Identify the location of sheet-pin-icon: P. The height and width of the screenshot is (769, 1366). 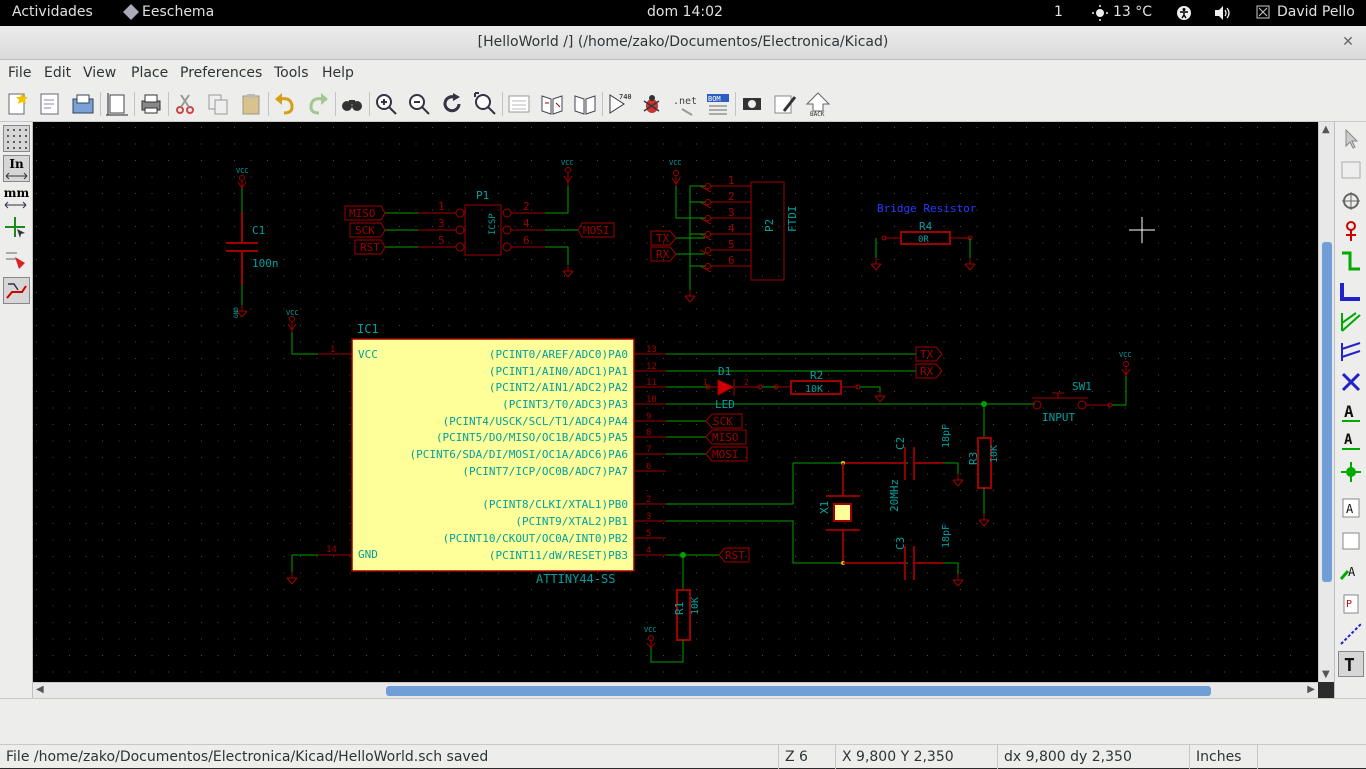
(1351, 604).